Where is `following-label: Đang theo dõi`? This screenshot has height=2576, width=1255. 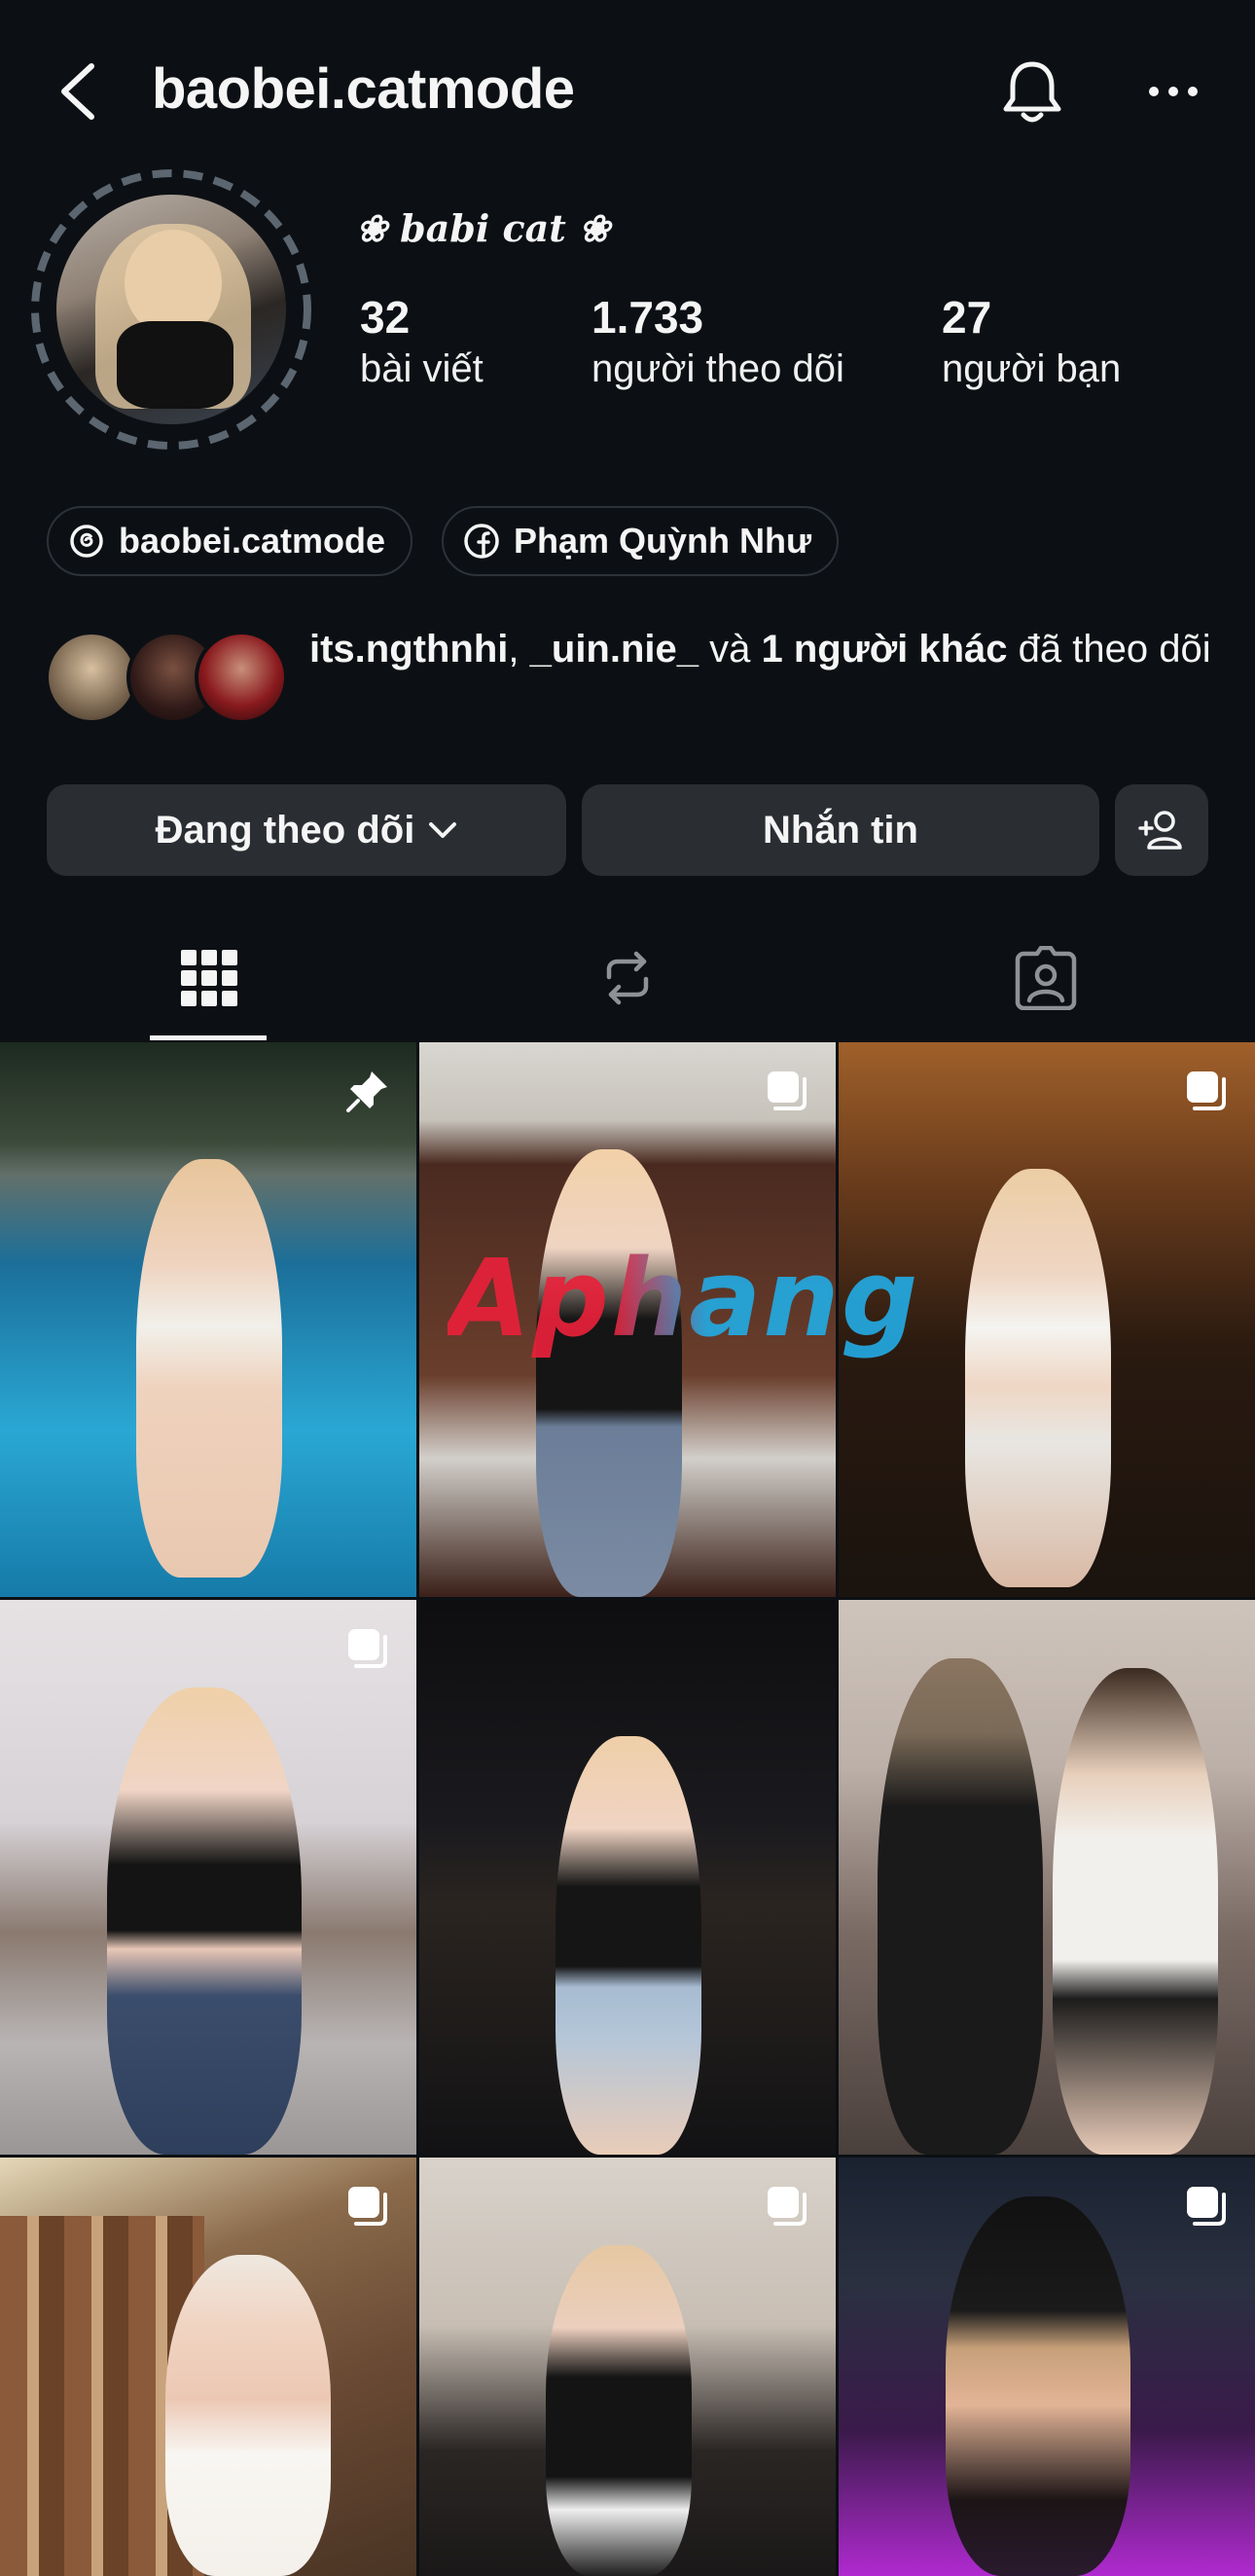 following-label: Đang theo dõi is located at coordinates (285, 830).